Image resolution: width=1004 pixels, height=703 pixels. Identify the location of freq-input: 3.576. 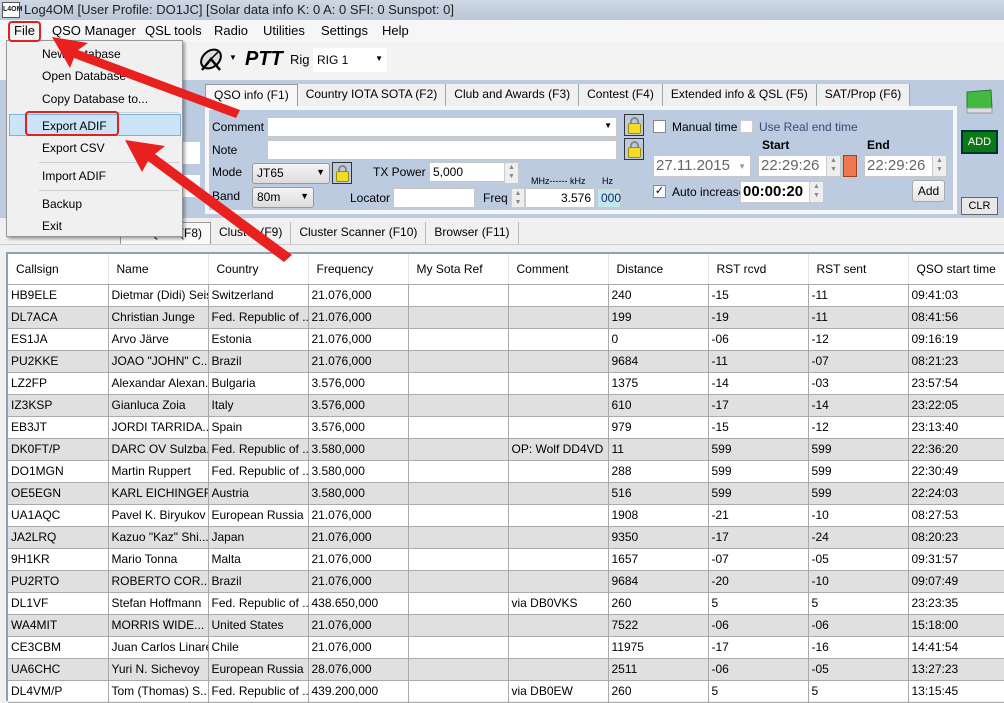
(560, 198).